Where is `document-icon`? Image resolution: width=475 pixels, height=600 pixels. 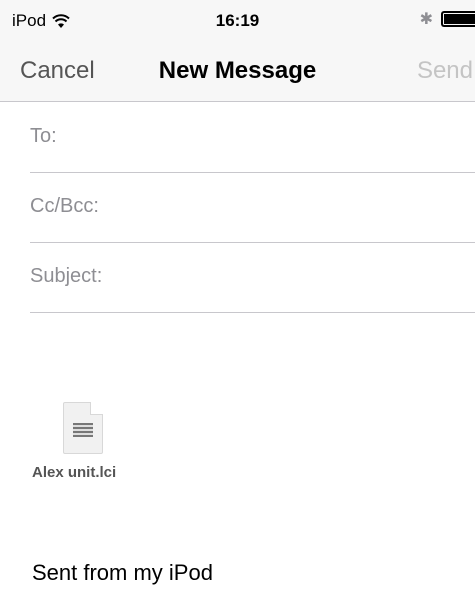
document-icon is located at coordinates (83, 428).